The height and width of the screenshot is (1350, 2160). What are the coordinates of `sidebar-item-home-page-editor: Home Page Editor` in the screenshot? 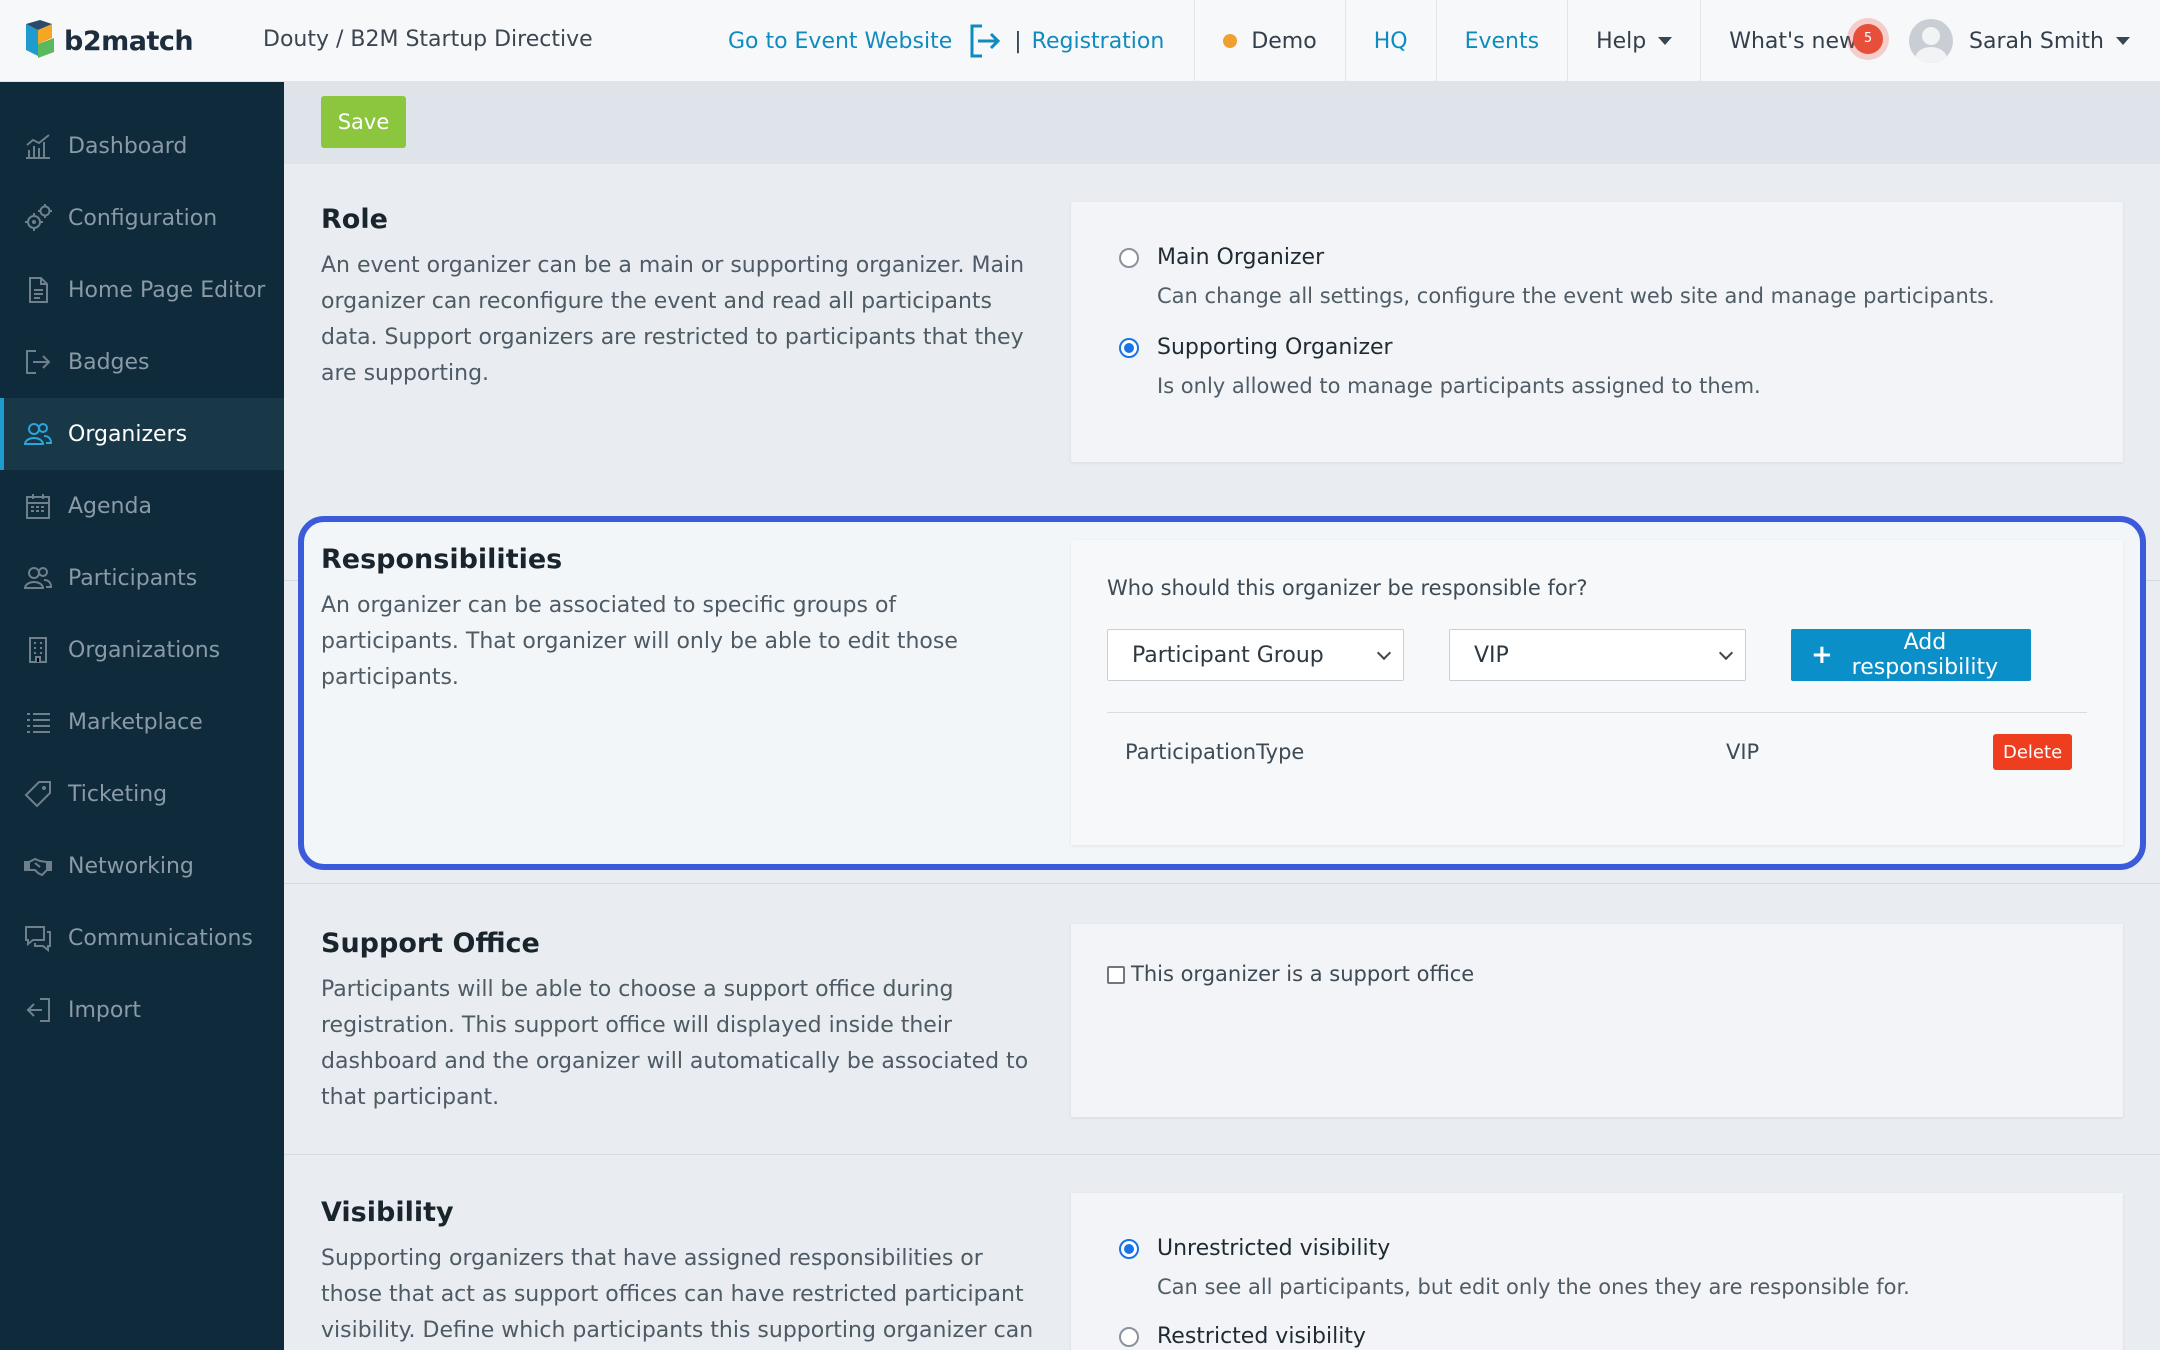 It's located at (142, 290).